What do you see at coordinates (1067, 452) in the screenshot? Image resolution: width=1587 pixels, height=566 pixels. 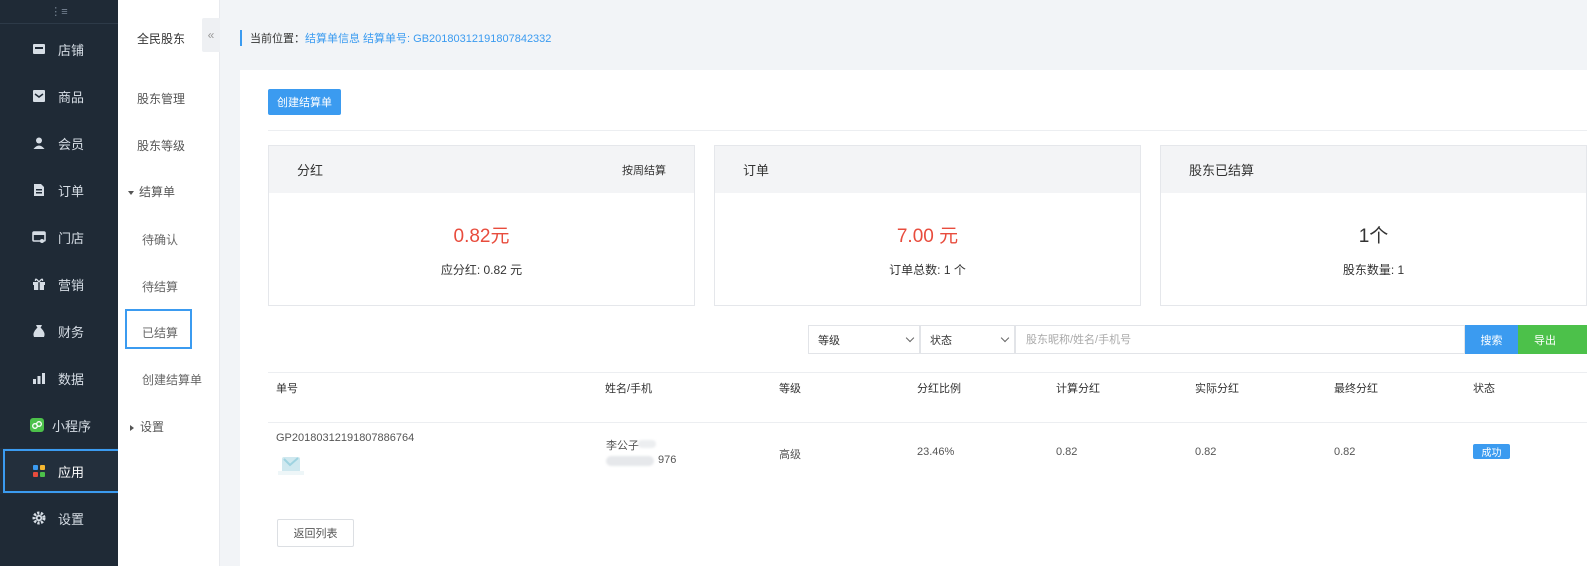 I see `calculated-dividend: 0.82` at bounding box center [1067, 452].